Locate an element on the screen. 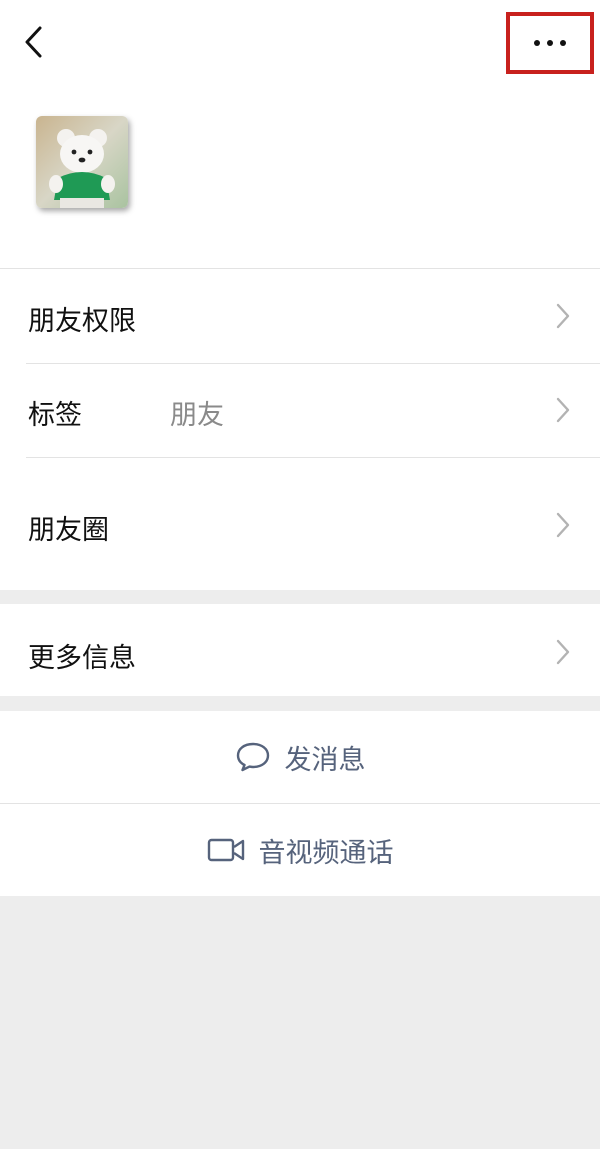 Image resolution: width=600 pixels, height=1149 pixels. more-options-button is located at coordinates (550, 43).